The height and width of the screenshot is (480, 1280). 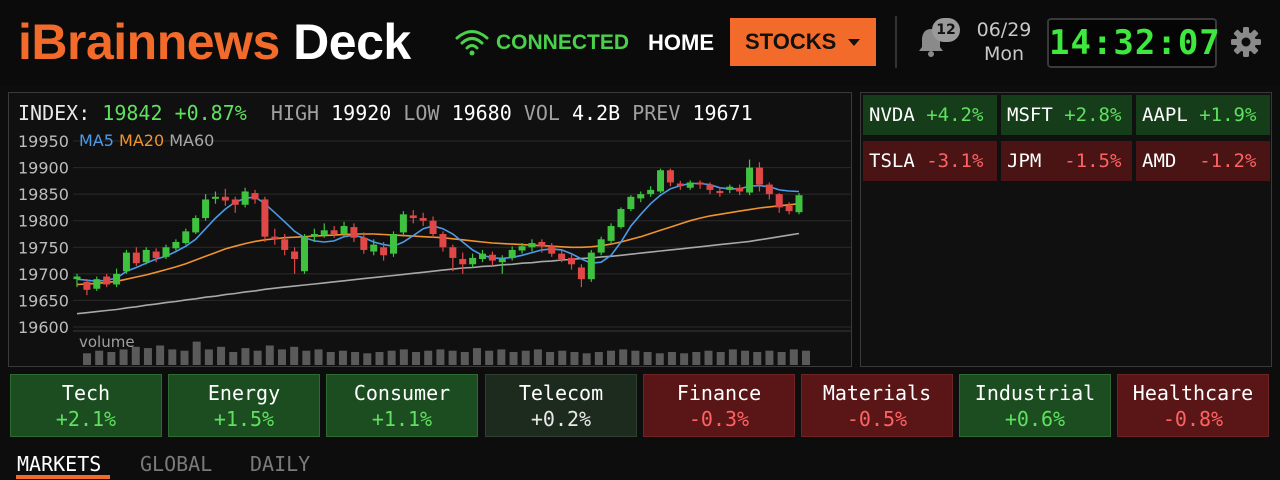 What do you see at coordinates (295, 113) in the screenshot?
I see `high-label: HIGH` at bounding box center [295, 113].